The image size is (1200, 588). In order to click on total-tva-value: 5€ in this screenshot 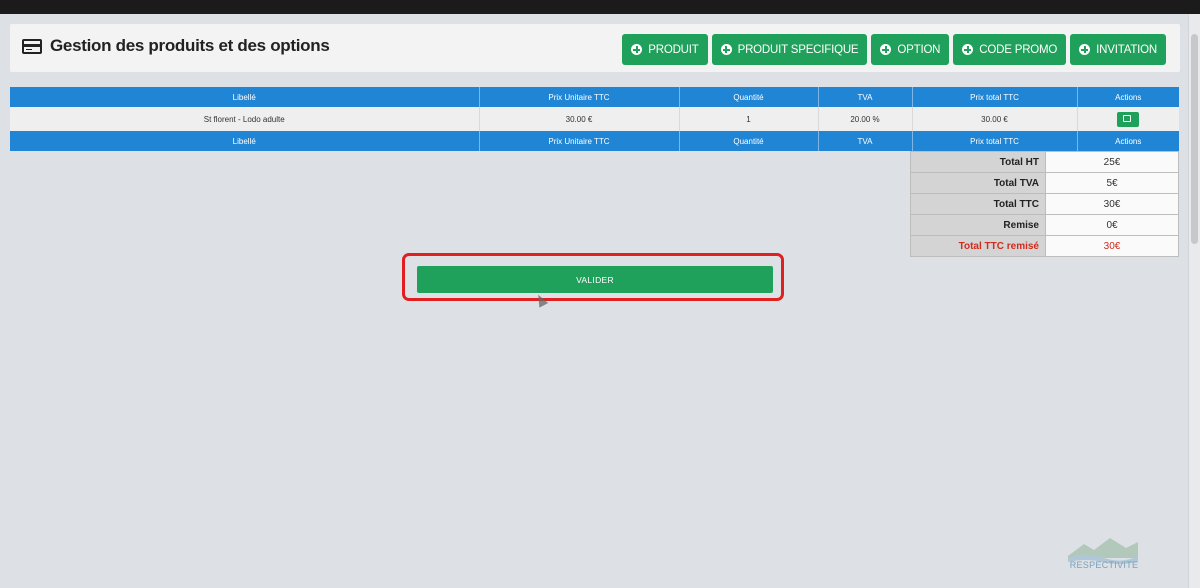, I will do `click(1112, 183)`.